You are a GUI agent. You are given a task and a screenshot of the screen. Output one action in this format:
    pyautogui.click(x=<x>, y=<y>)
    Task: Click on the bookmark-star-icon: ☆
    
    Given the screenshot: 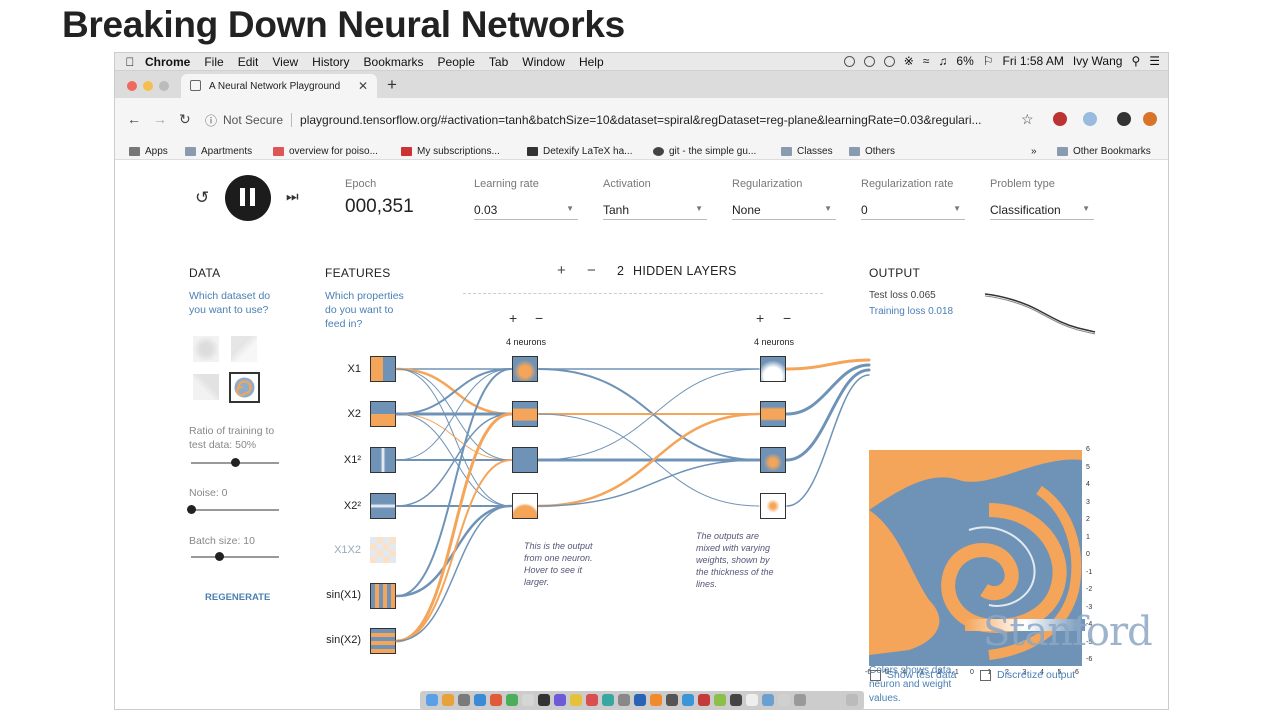 What is the action you would take?
    pyautogui.click(x=1027, y=119)
    